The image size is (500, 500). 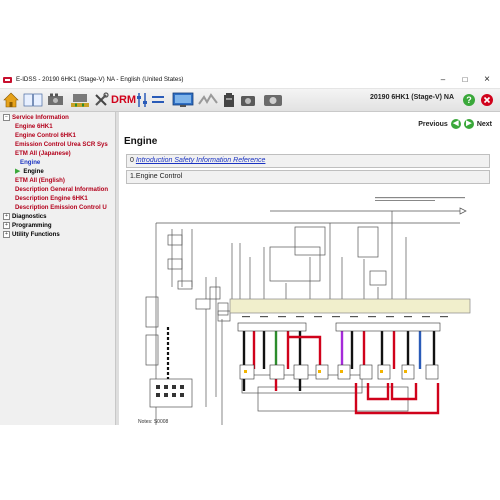 I want to click on current-item-arrow-icon: ▶, so click(x=18, y=171).